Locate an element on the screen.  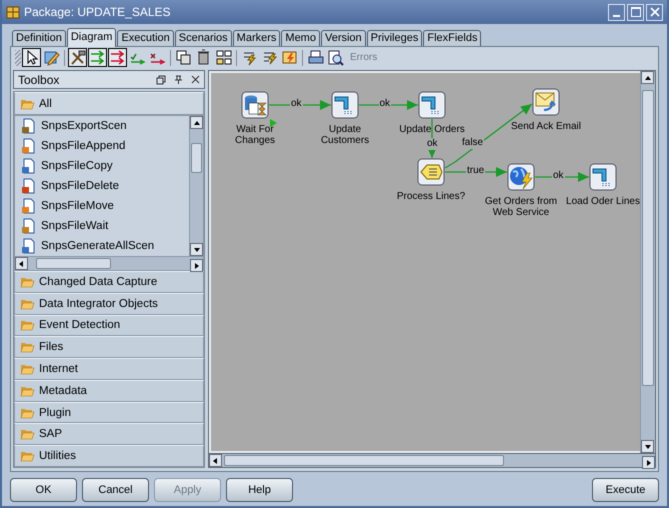
toolbox-folder: Metadata is located at coordinates (109, 391).